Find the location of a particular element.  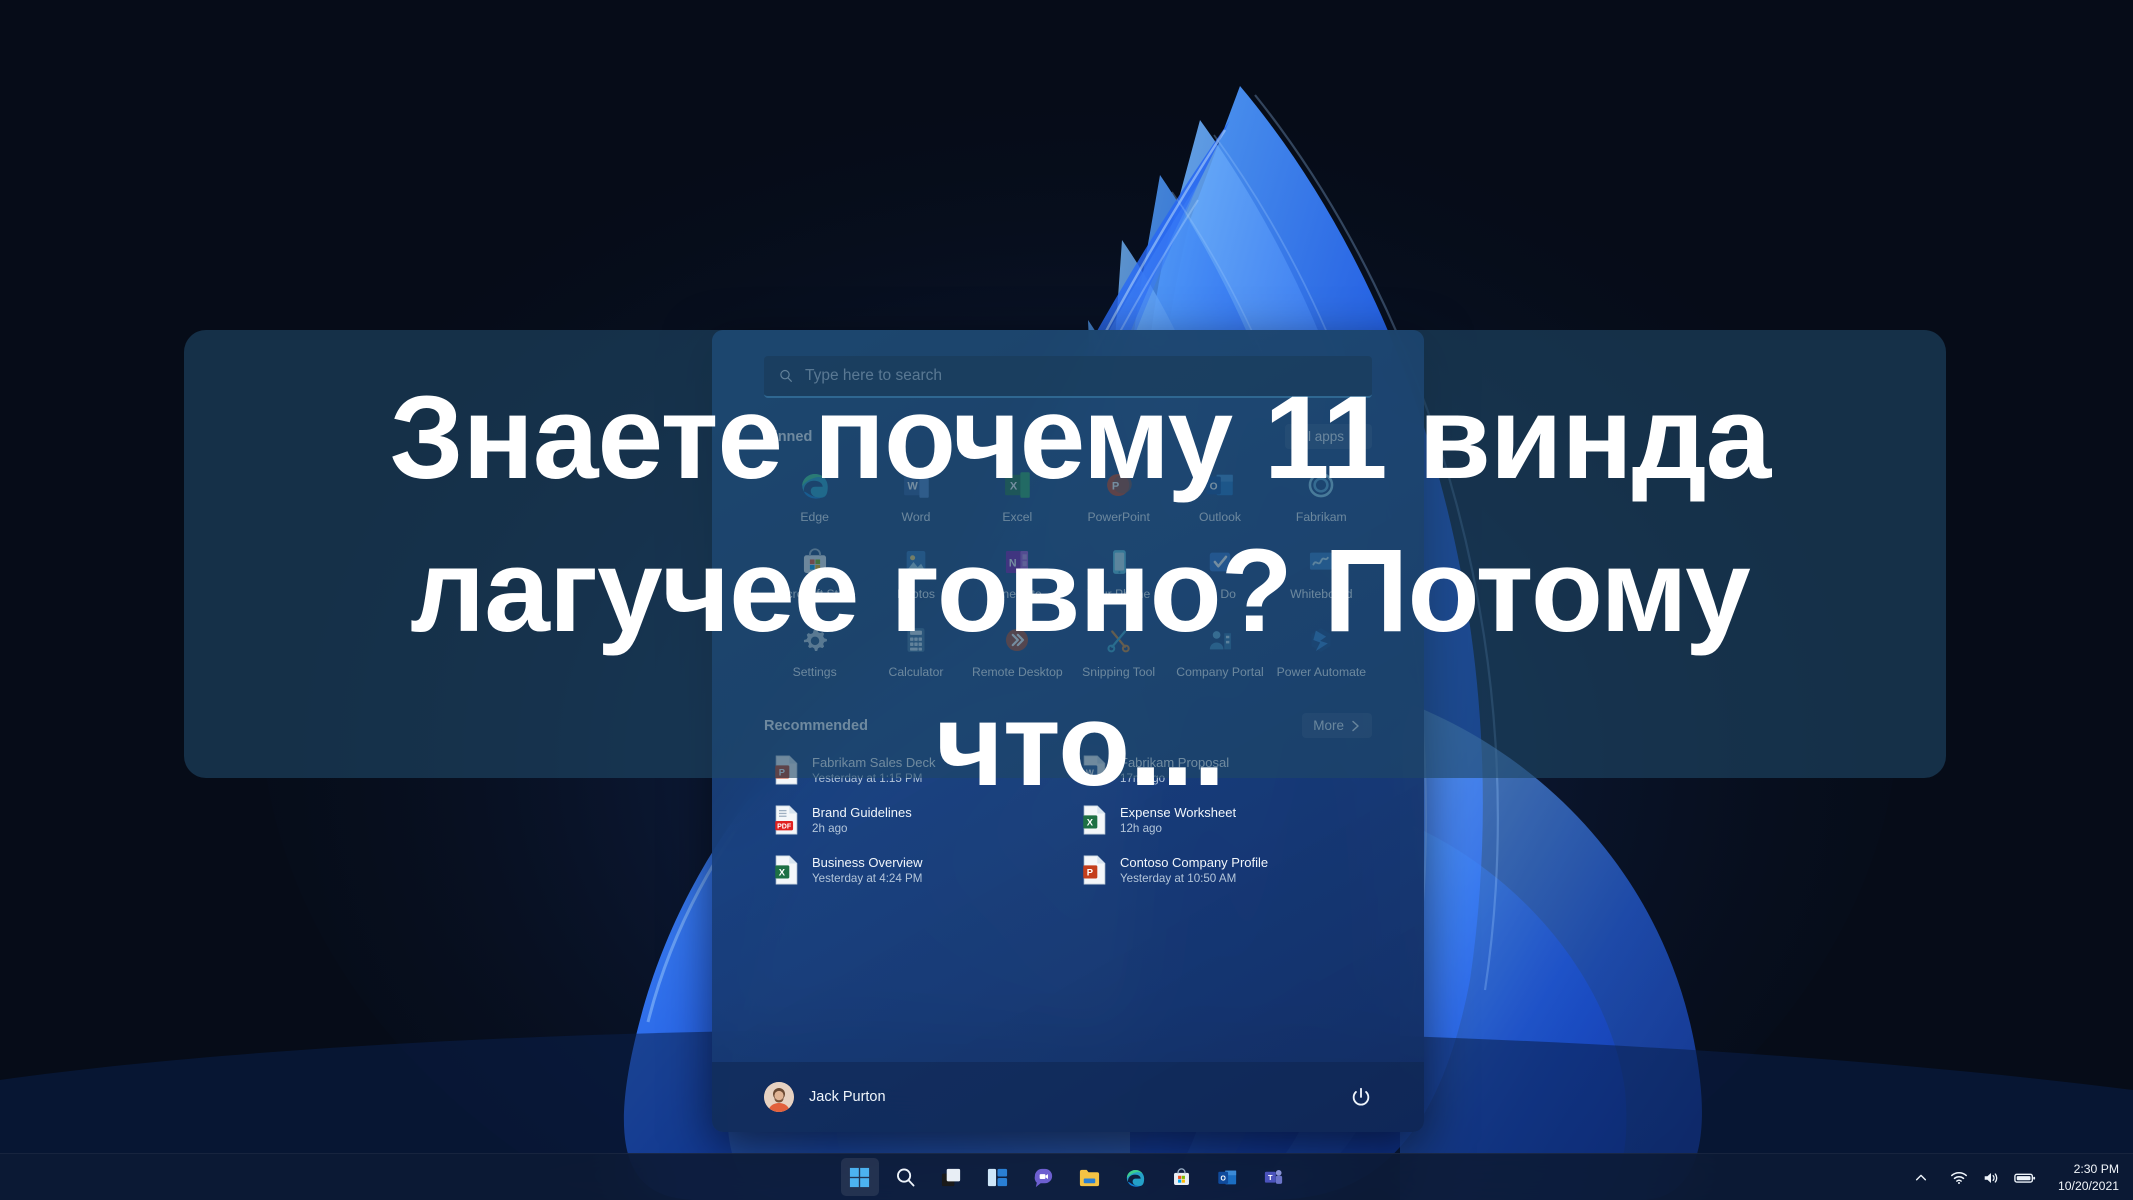

recommended-item-name: Expense Worksheet is located at coordinates (1178, 813).